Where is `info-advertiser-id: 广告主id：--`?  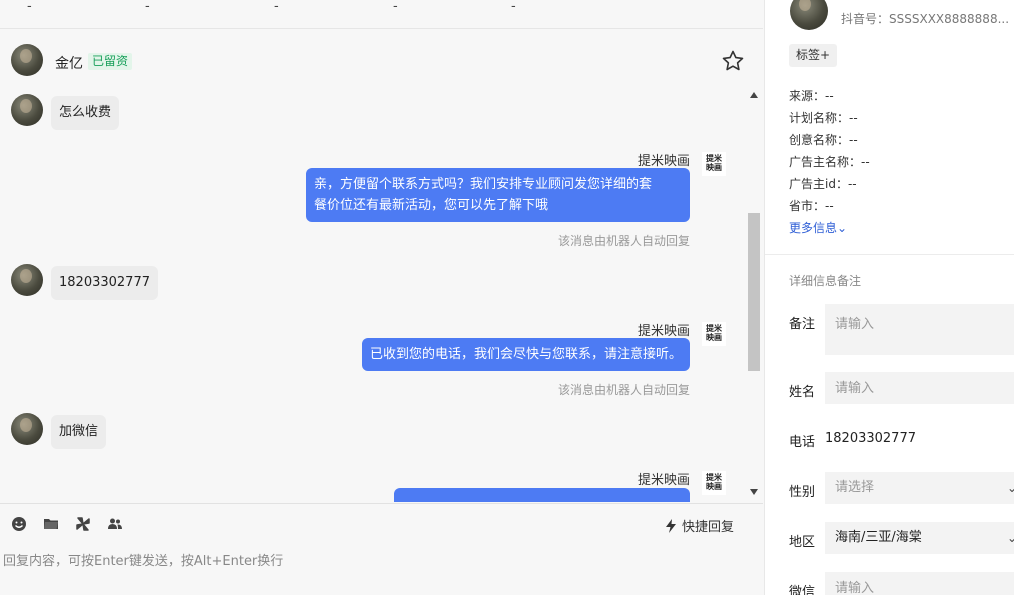 info-advertiser-id: 广告主id：-- is located at coordinates (823, 183).